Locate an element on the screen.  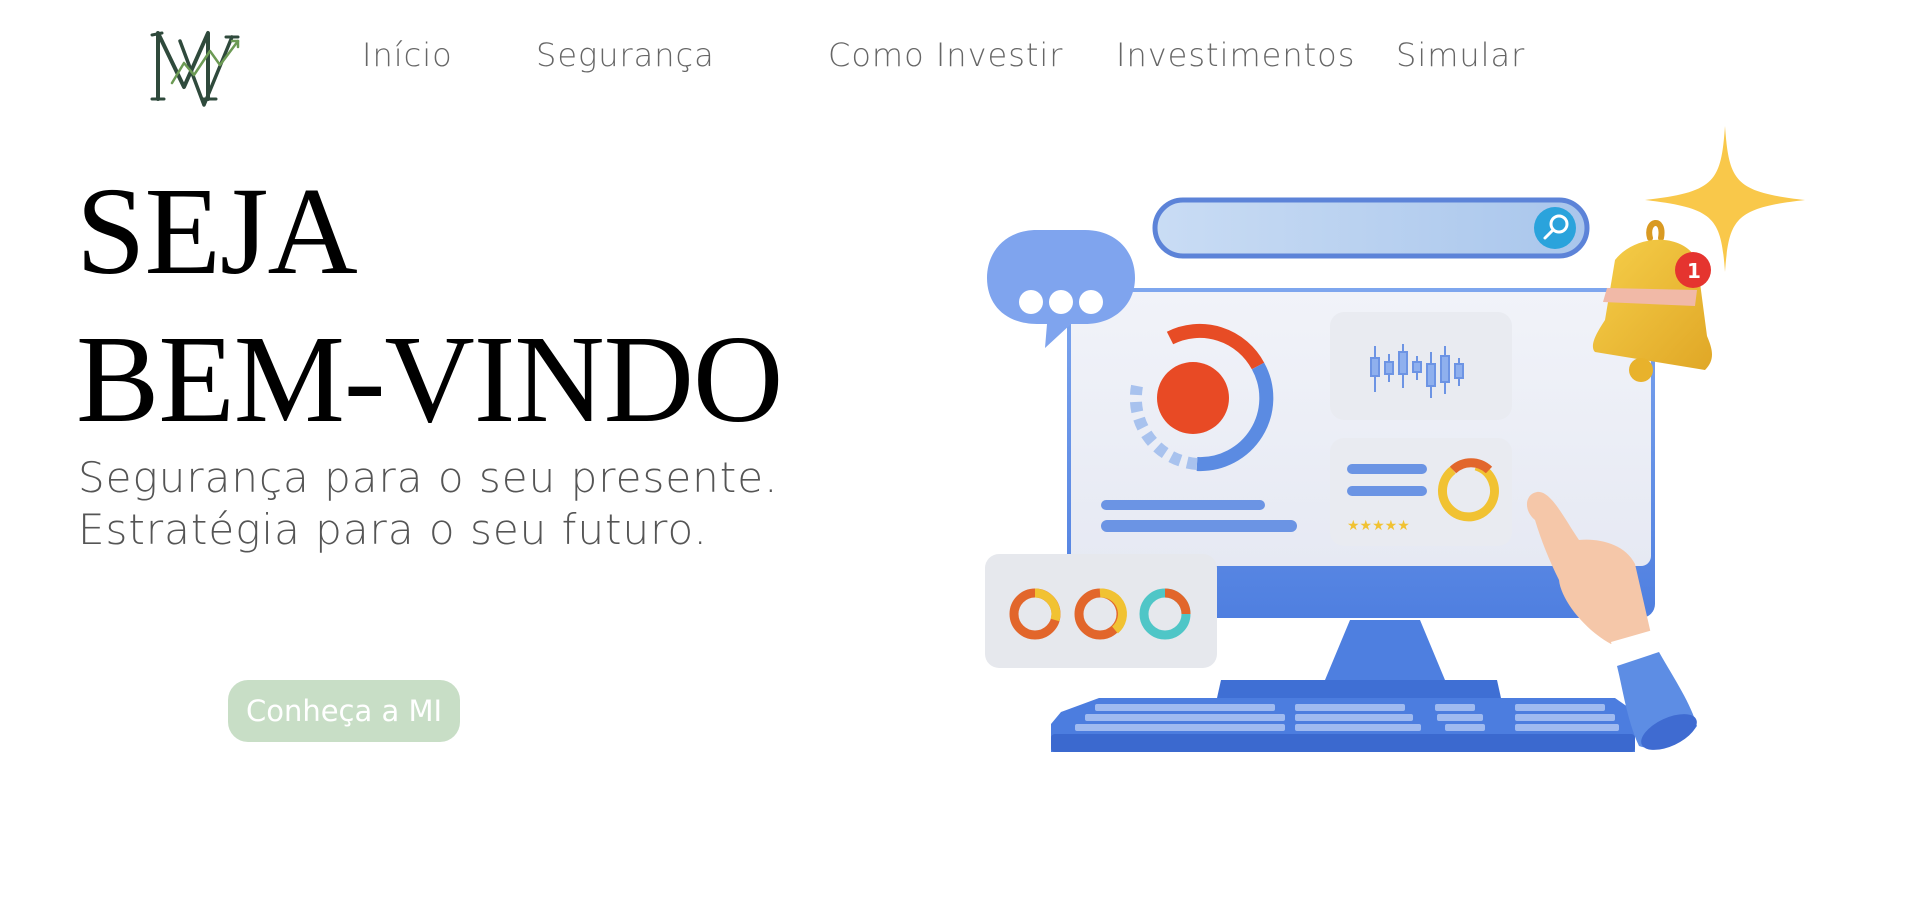
nav-link-inicio: Início is located at coordinates (407, 55).